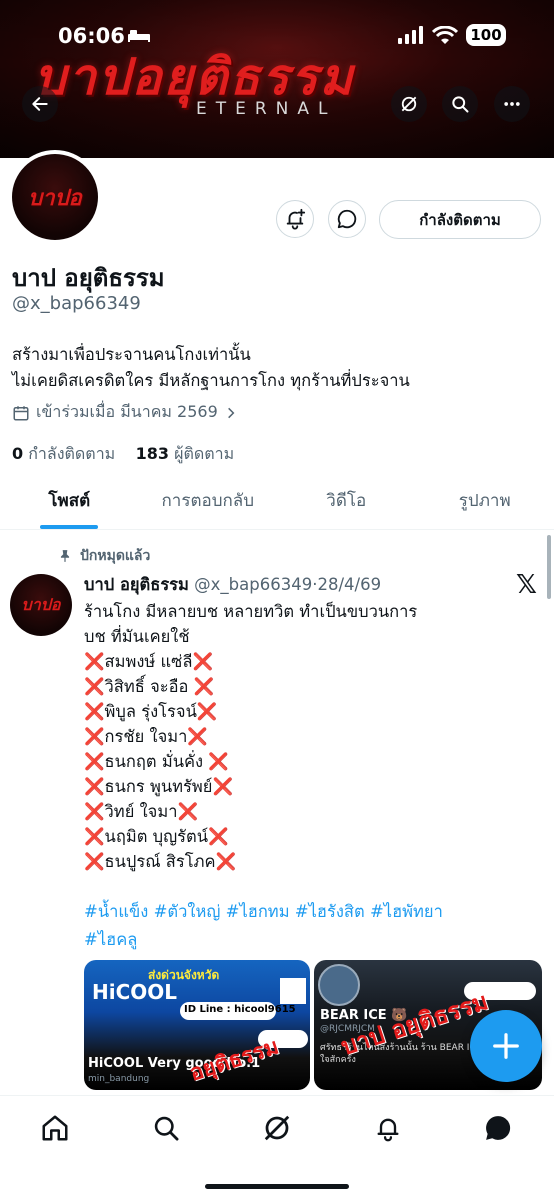  I want to click on post-handle: @x_bap66349, so click(253, 584).